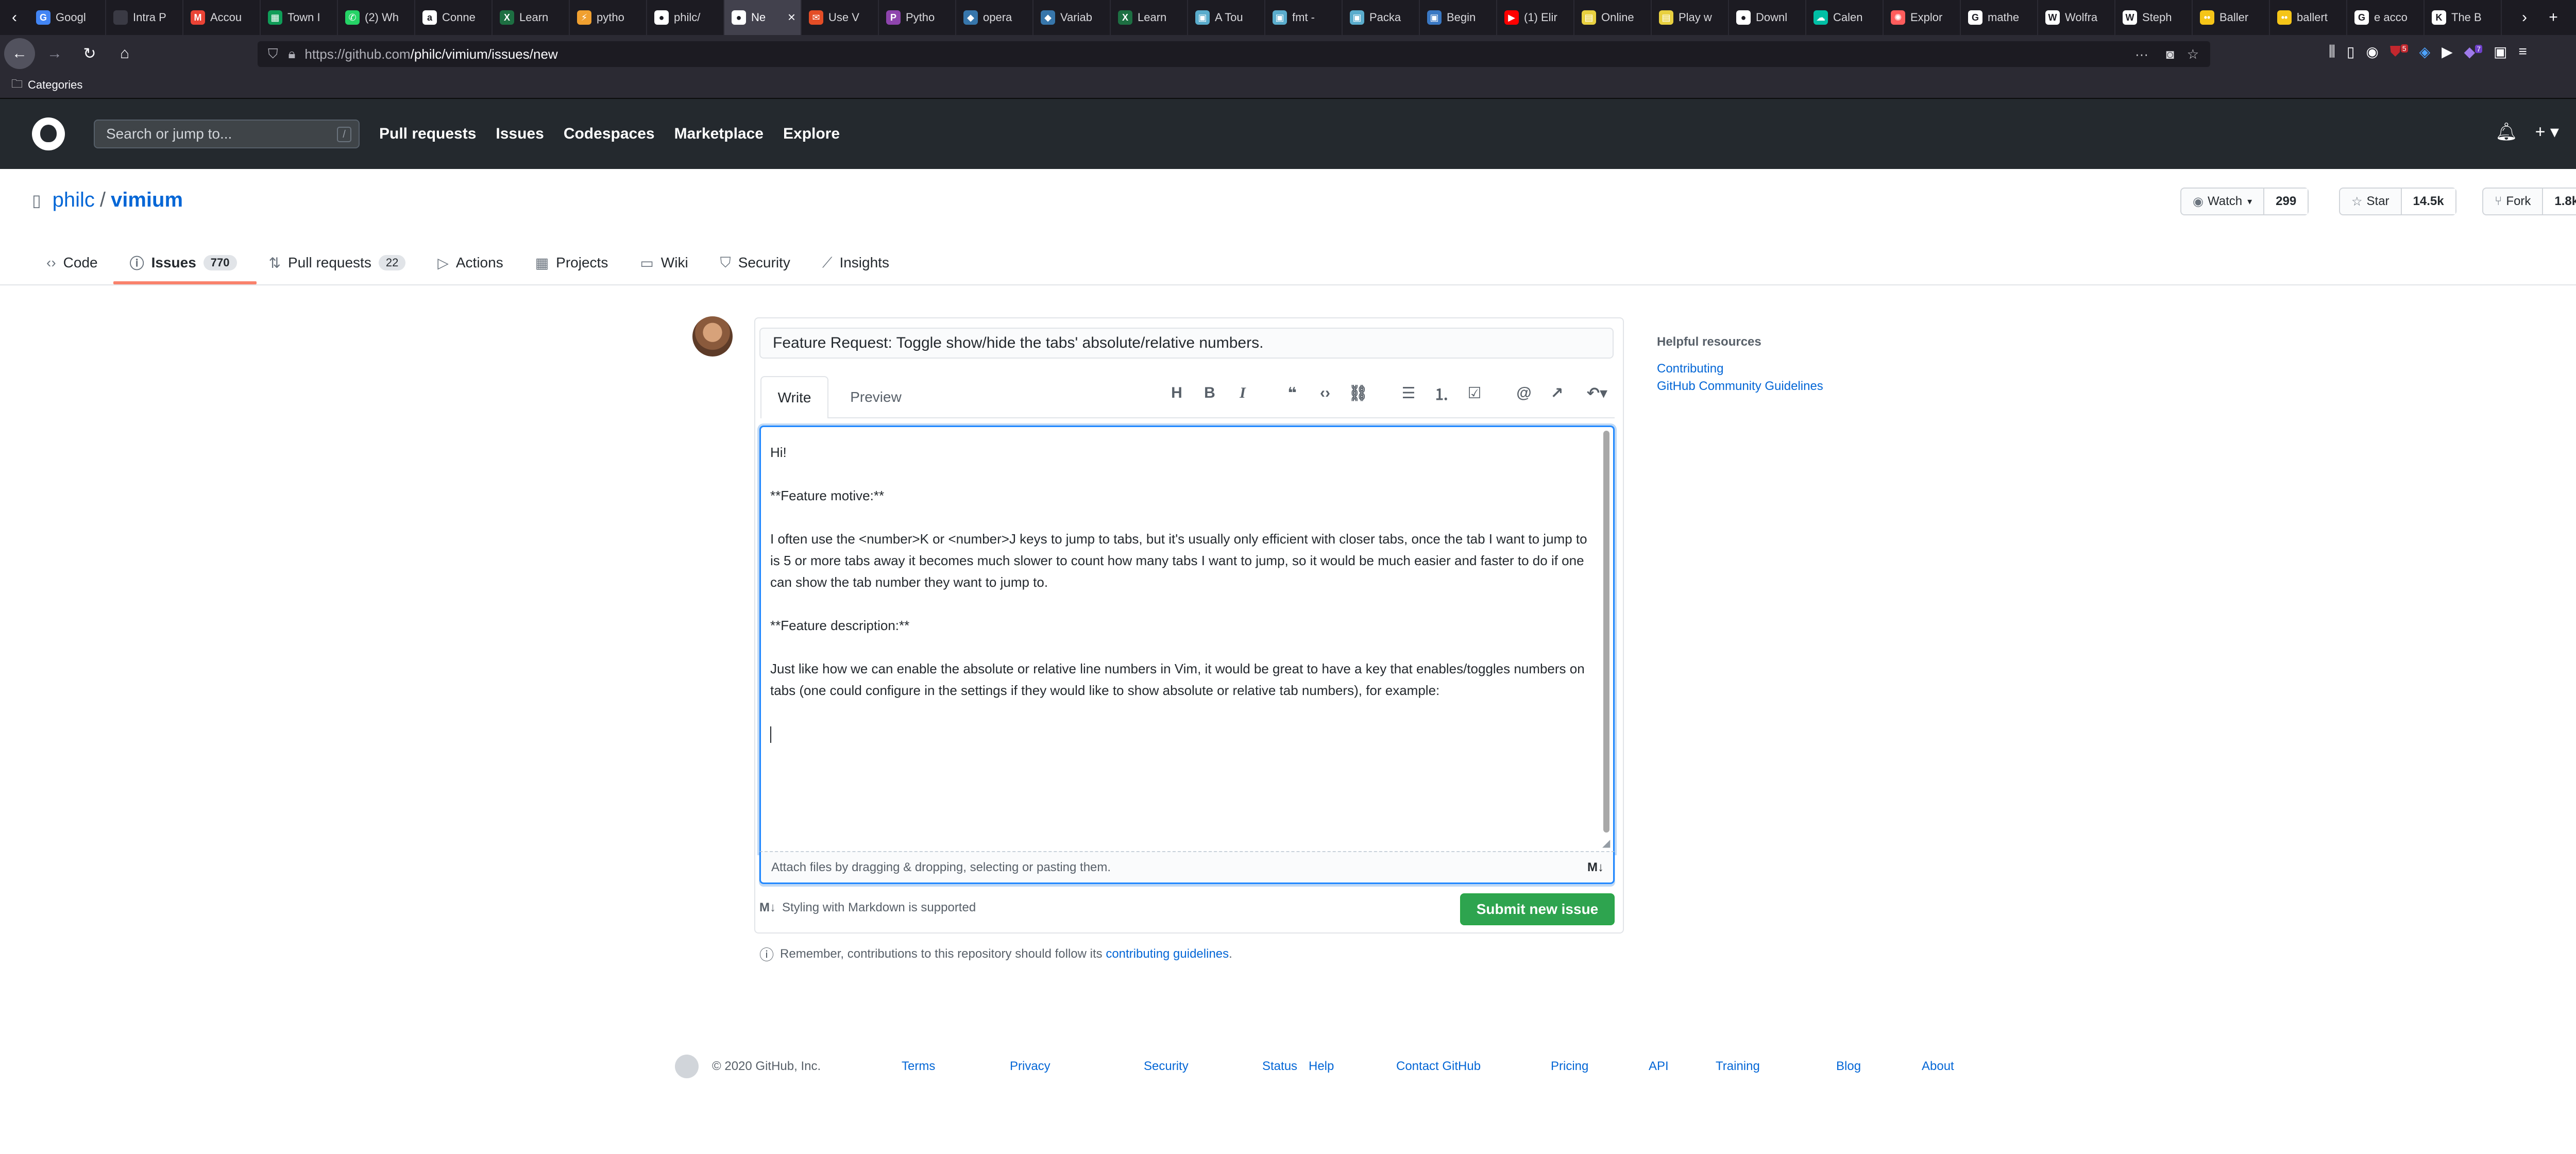 This screenshot has height=1154, width=2576. What do you see at coordinates (755, 262) in the screenshot?
I see `tab-security: ⛉ Security` at bounding box center [755, 262].